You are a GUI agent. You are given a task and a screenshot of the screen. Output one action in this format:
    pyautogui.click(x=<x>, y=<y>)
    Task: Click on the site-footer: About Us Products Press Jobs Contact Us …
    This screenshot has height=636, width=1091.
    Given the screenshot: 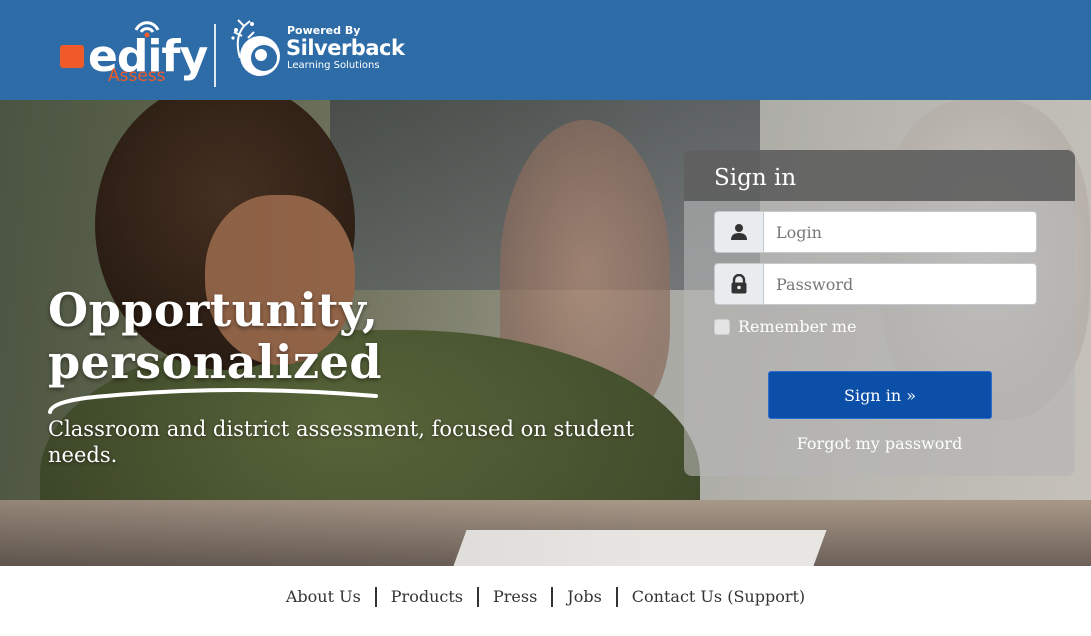 What is the action you would take?
    pyautogui.click(x=545, y=601)
    